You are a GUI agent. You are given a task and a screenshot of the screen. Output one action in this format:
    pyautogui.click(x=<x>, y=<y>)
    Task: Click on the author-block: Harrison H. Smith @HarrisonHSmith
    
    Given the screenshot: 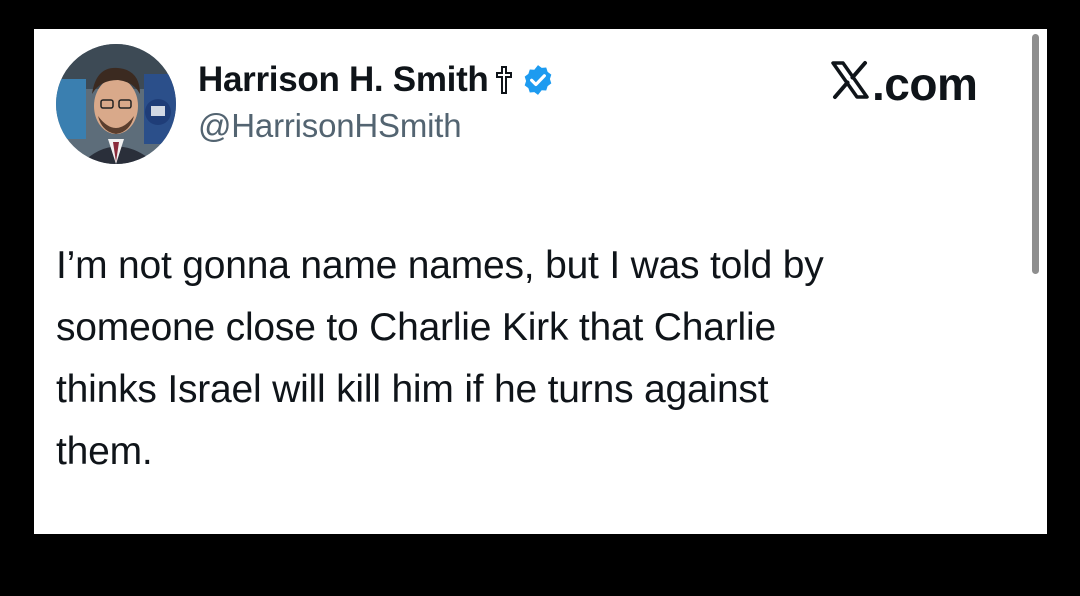 What is the action you would take?
    pyautogui.click(x=376, y=100)
    